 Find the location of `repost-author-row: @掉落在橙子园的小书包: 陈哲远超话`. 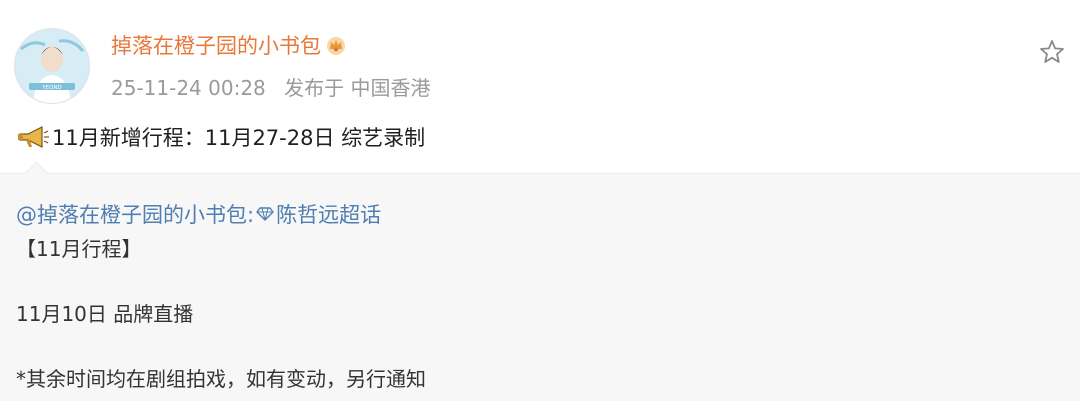

repost-author-row: @掉落在橙子园的小书包: 陈哲远超话 is located at coordinates (198, 214).